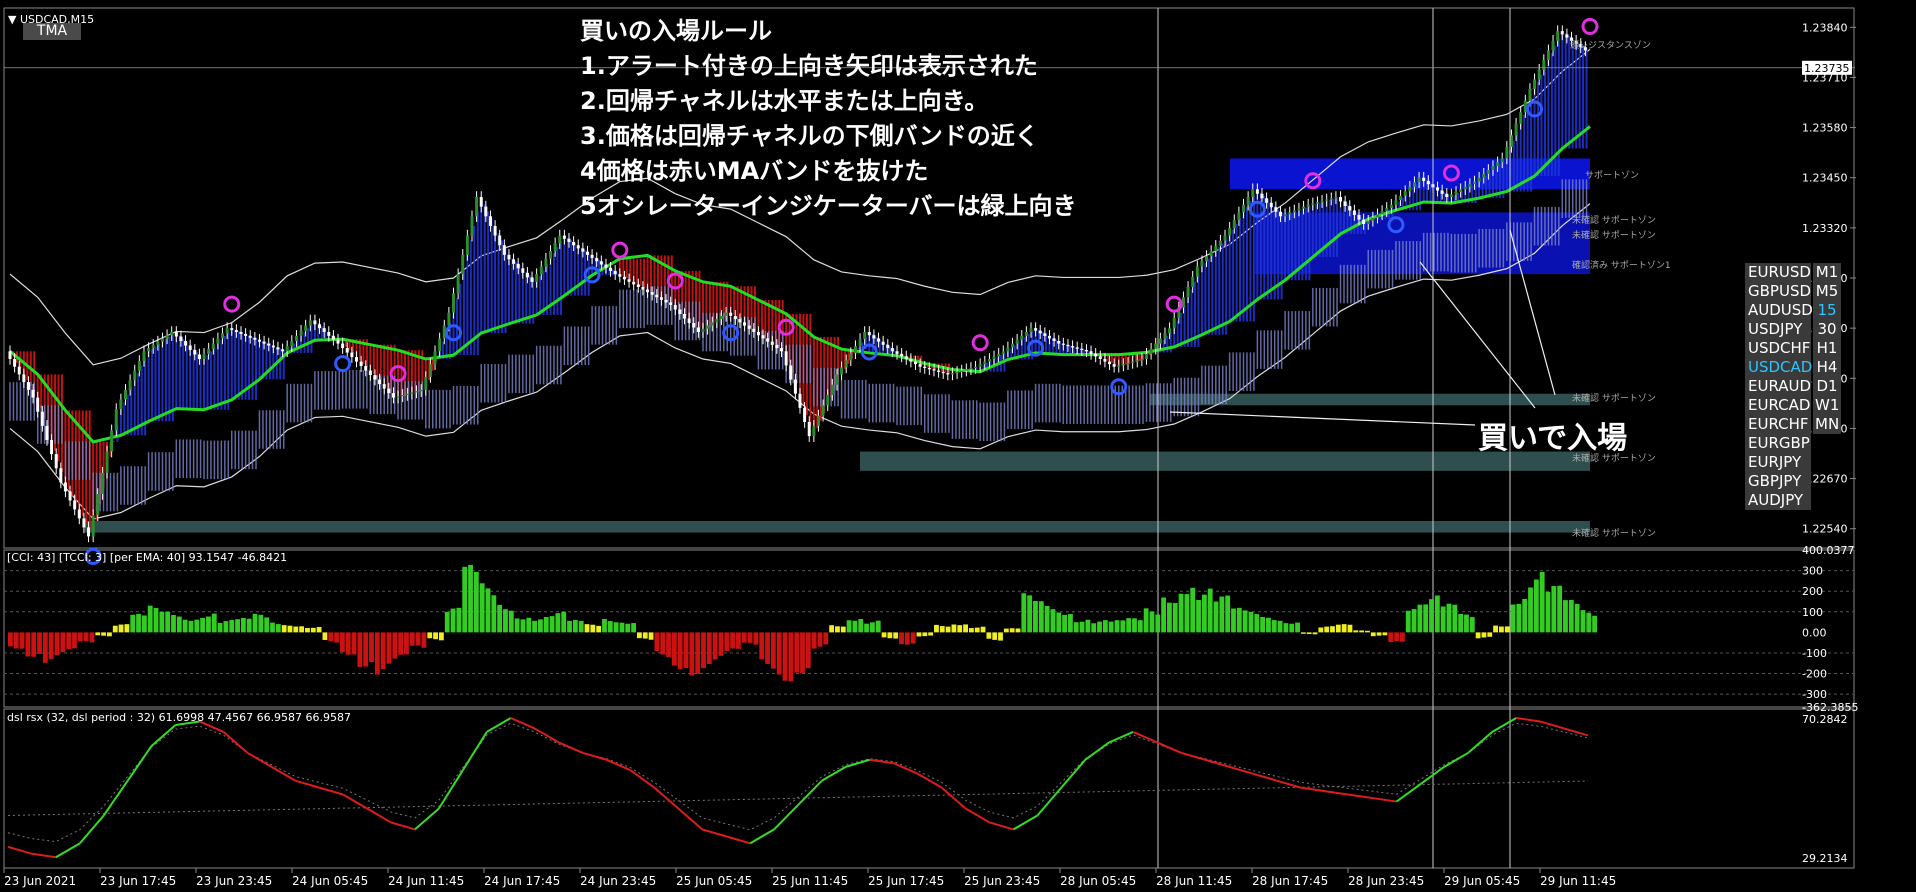  What do you see at coordinates (1778, 348) in the screenshot?
I see `symbol-button: USDCHF` at bounding box center [1778, 348].